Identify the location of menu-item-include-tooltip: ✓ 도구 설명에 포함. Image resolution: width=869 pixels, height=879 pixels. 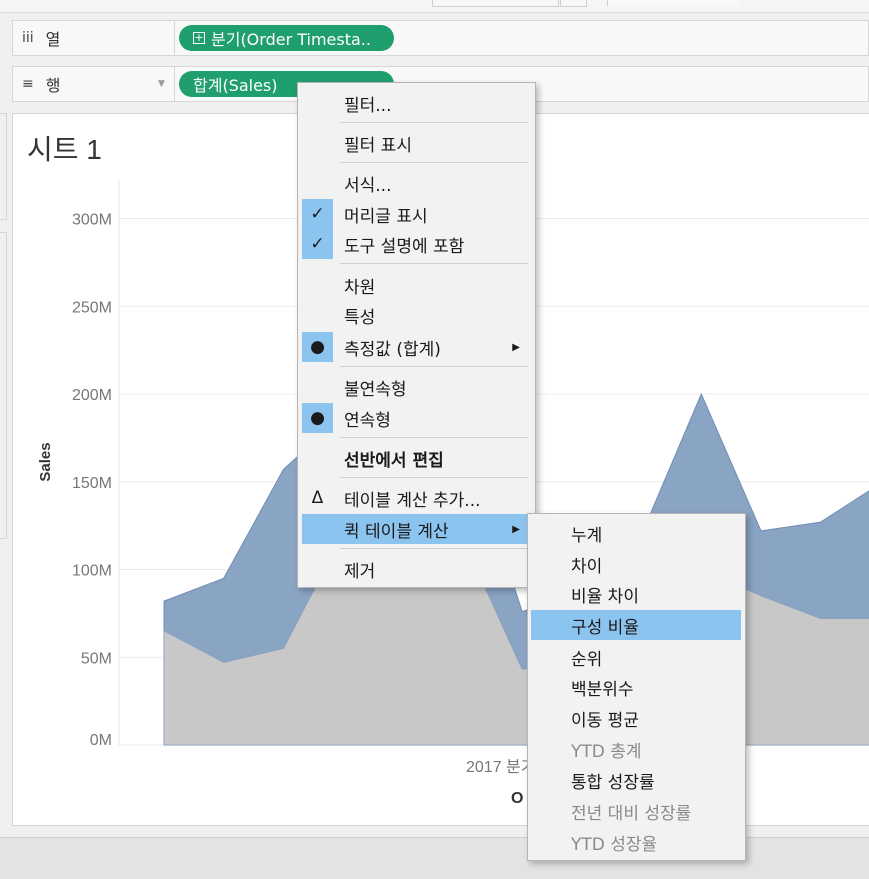
(416, 244).